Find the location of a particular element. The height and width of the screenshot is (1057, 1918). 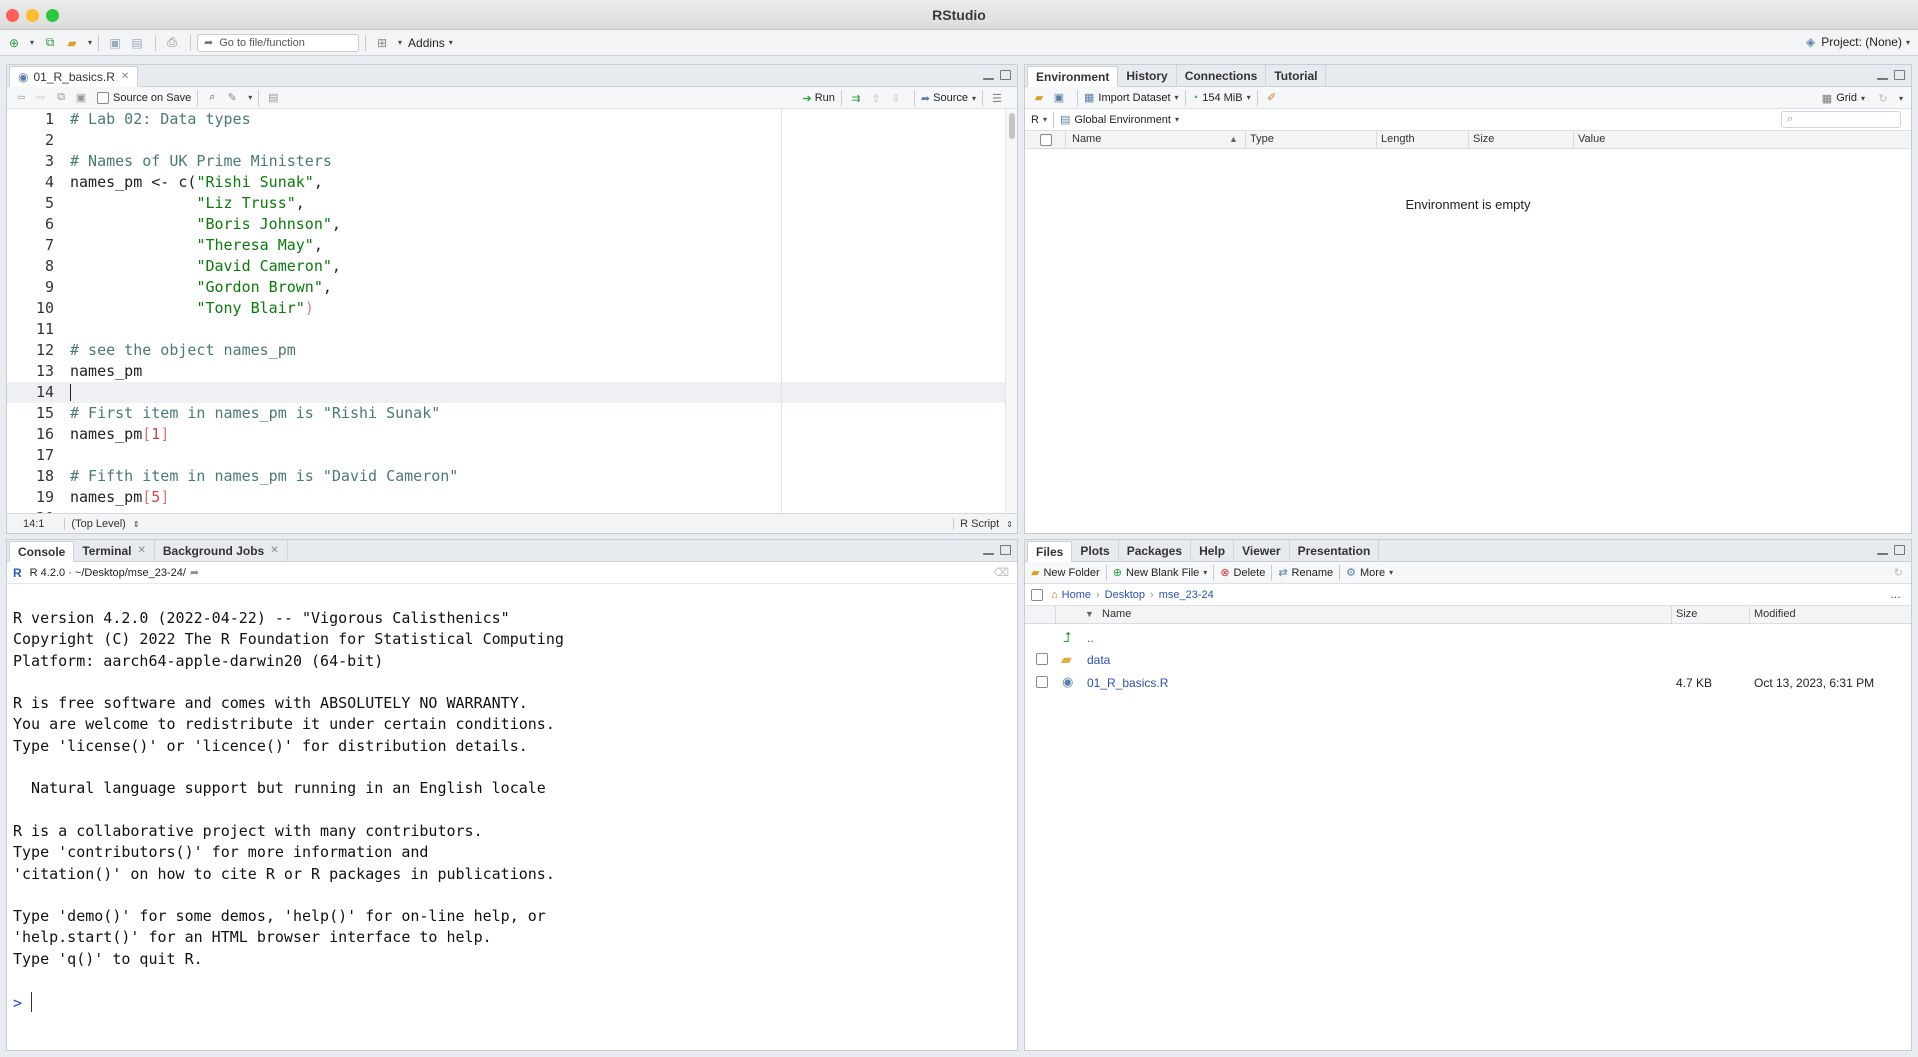

rename-button: ⇄ Rename is located at coordinates (1305, 573).